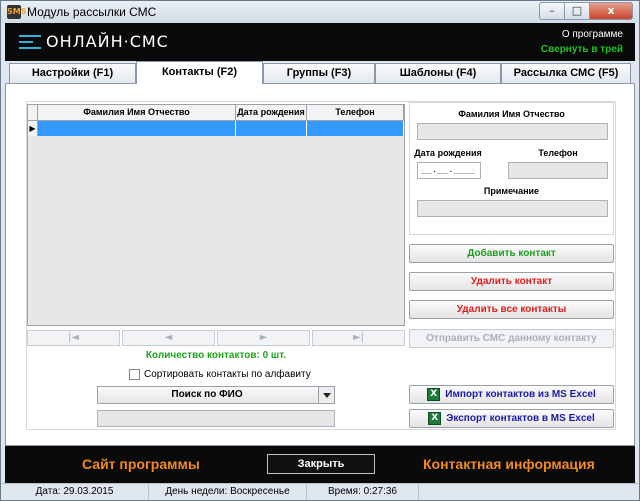 The height and width of the screenshot is (501, 640). Describe the element at coordinates (355, 112) in the screenshot. I see `column-header-phone: Телефон` at that location.